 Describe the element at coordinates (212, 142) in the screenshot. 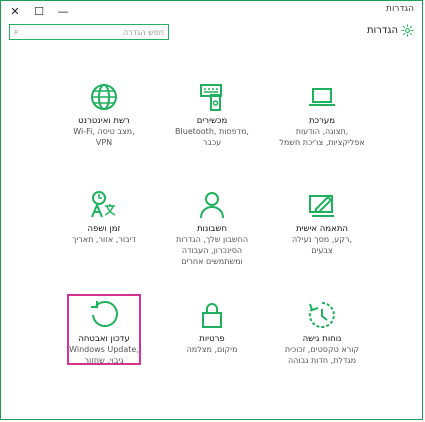

I see `tile-devices-desc-2: עכבר` at that location.